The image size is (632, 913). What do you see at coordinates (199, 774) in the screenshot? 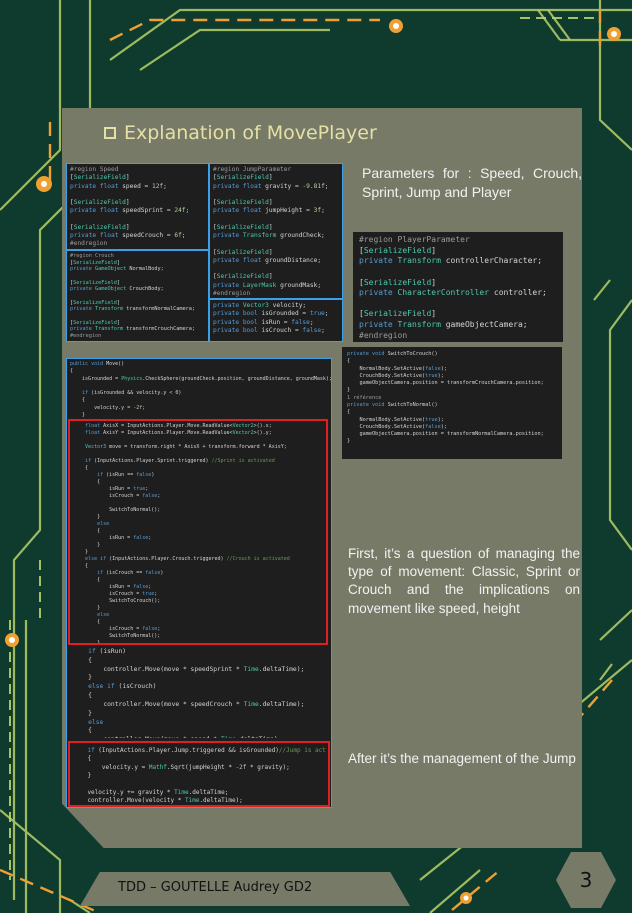
I see `highlight-jump-box` at bounding box center [199, 774].